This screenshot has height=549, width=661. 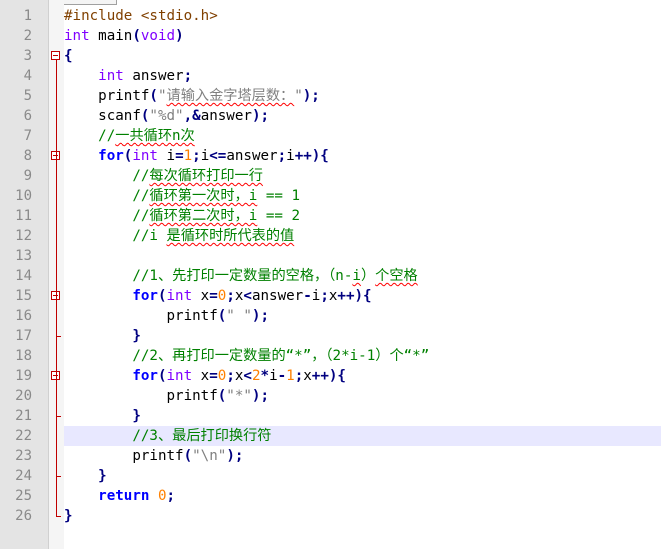 I want to click on code-line: 9 //每次循环打印一行, so click(x=330, y=176).